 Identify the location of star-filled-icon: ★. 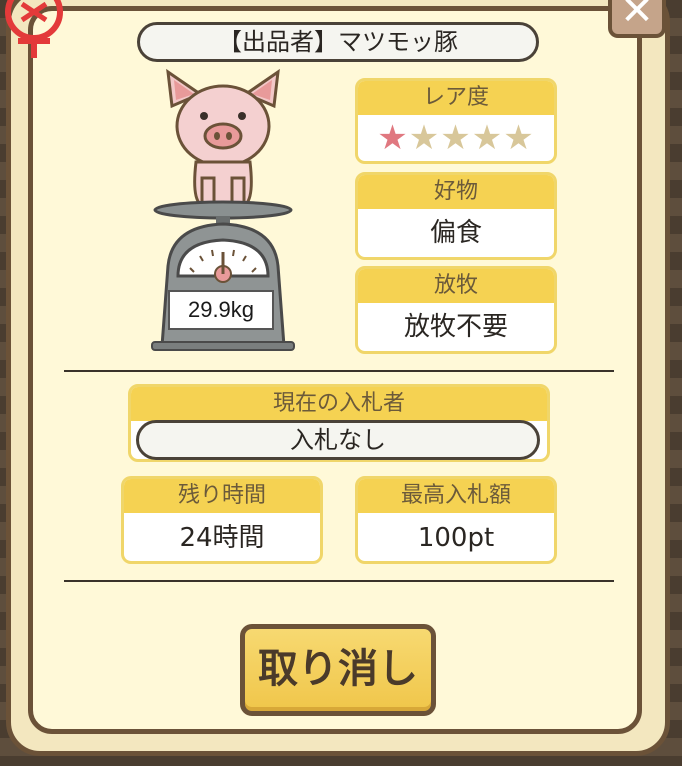
(393, 138).